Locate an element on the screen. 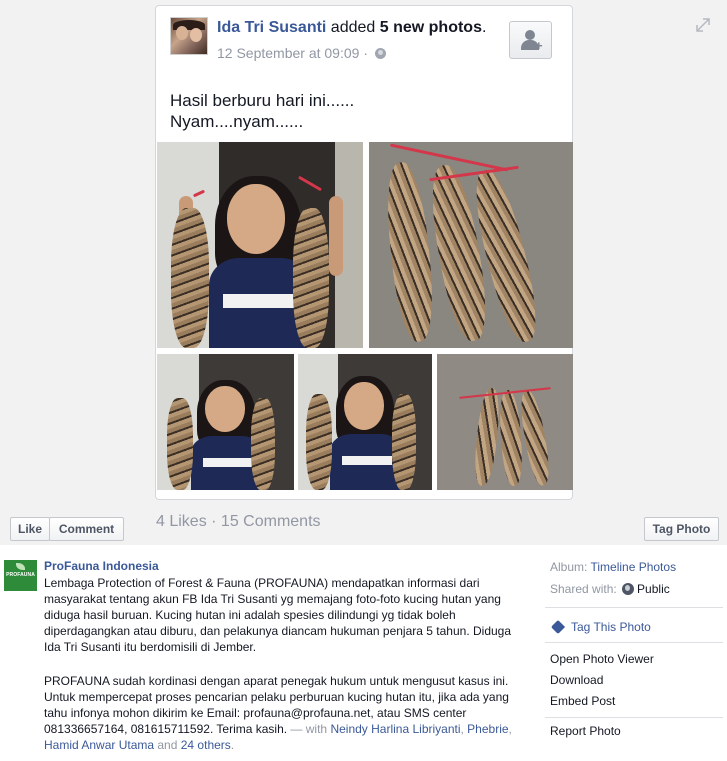  post-action-text: added is located at coordinates (353, 27).